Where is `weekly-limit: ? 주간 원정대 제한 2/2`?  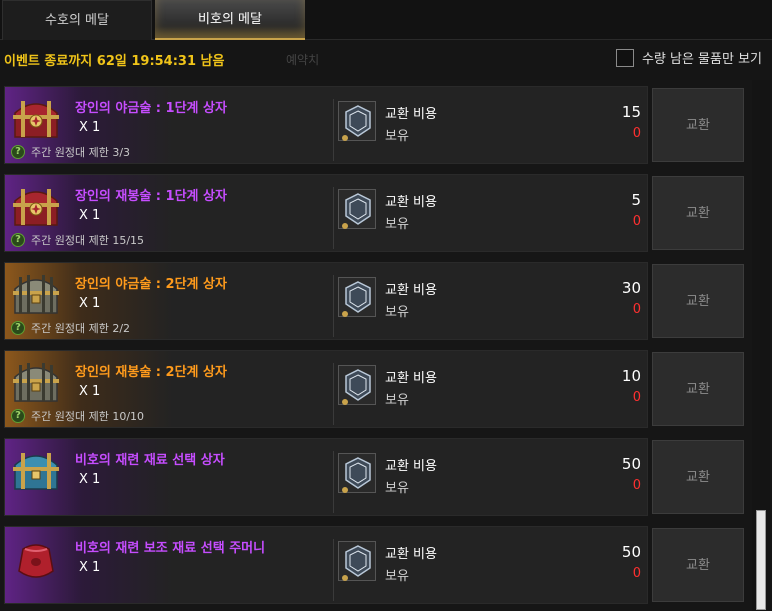 weekly-limit: ? 주간 원정대 제한 2/2 is located at coordinates (70, 328).